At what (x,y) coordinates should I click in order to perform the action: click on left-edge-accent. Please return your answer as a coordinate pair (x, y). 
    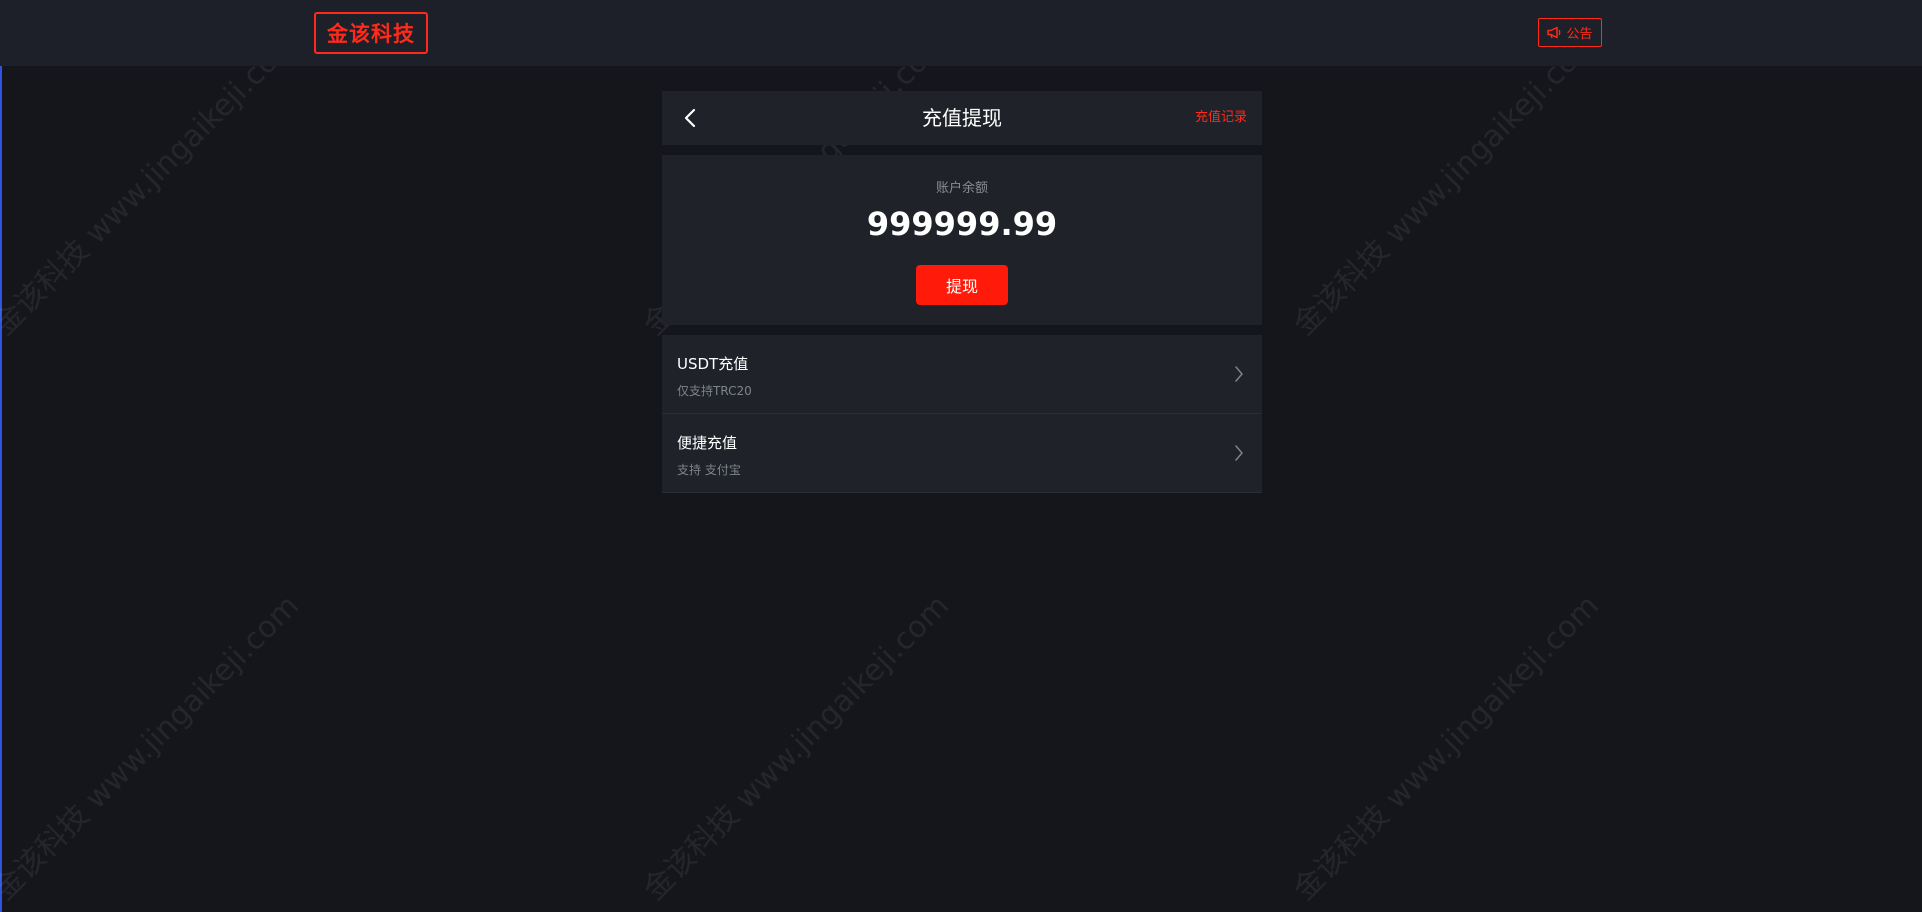
    Looking at the image, I should click on (1, 456).